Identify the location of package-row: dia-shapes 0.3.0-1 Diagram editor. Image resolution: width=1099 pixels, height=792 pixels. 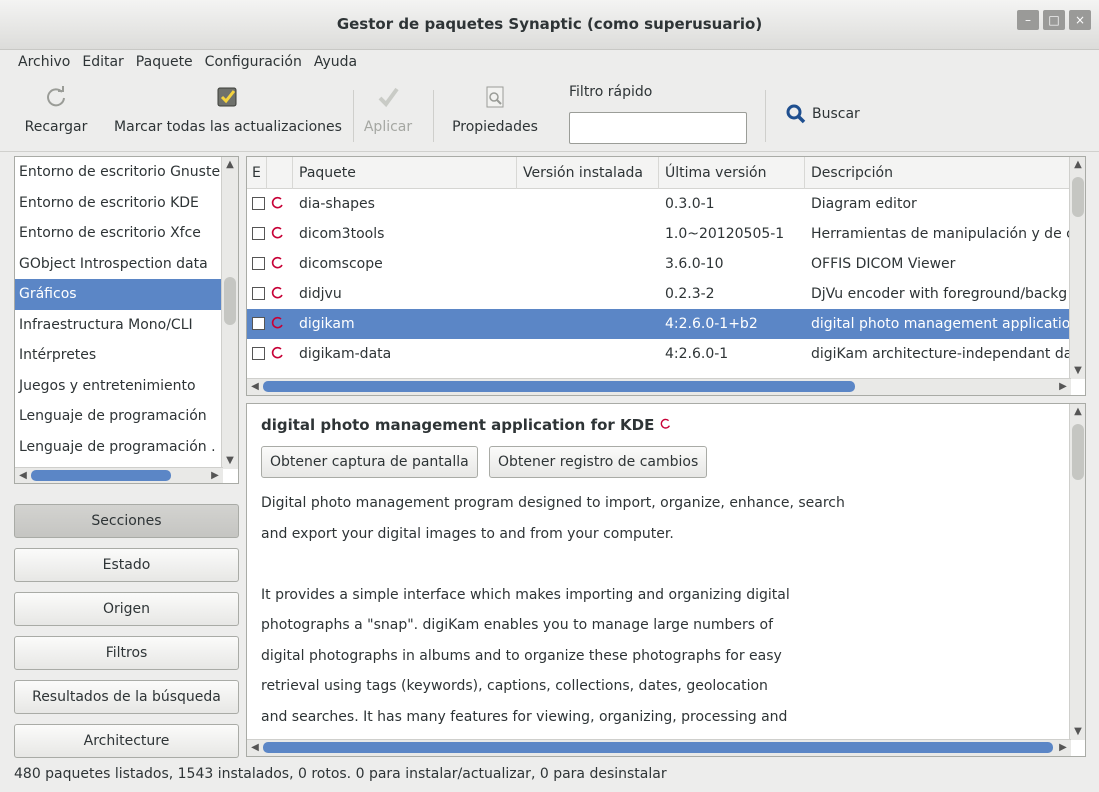
(659, 204).